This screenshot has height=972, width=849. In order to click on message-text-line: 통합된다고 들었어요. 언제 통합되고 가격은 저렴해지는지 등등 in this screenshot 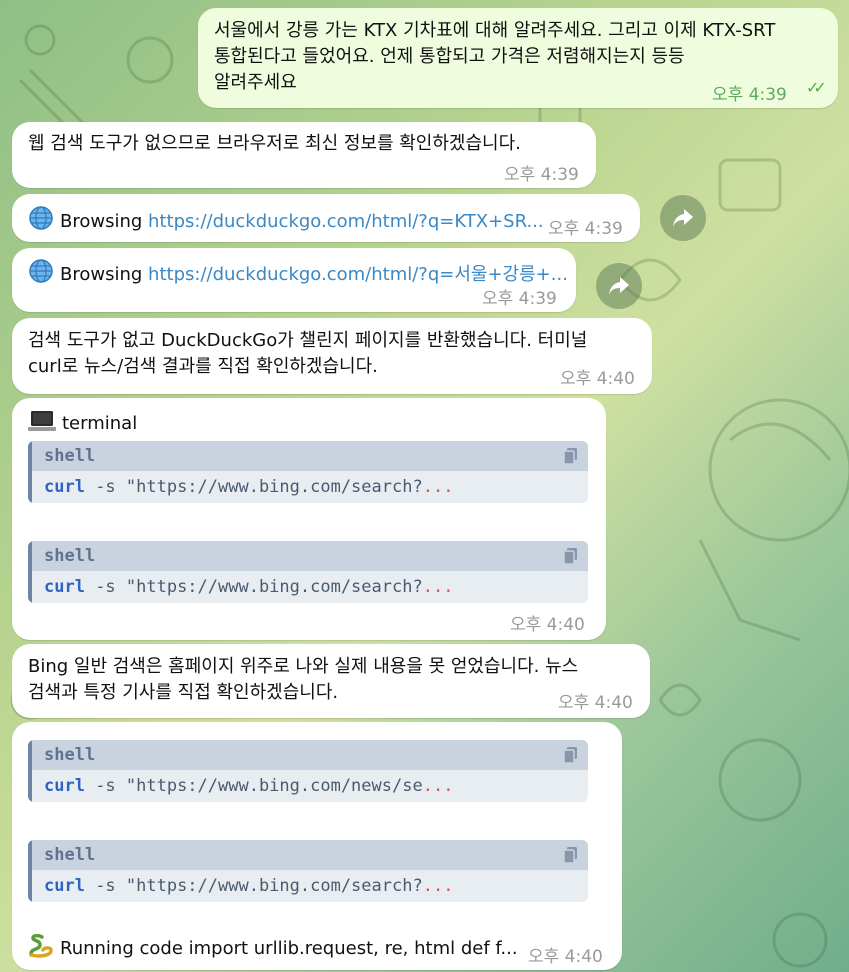, I will do `click(449, 56)`.